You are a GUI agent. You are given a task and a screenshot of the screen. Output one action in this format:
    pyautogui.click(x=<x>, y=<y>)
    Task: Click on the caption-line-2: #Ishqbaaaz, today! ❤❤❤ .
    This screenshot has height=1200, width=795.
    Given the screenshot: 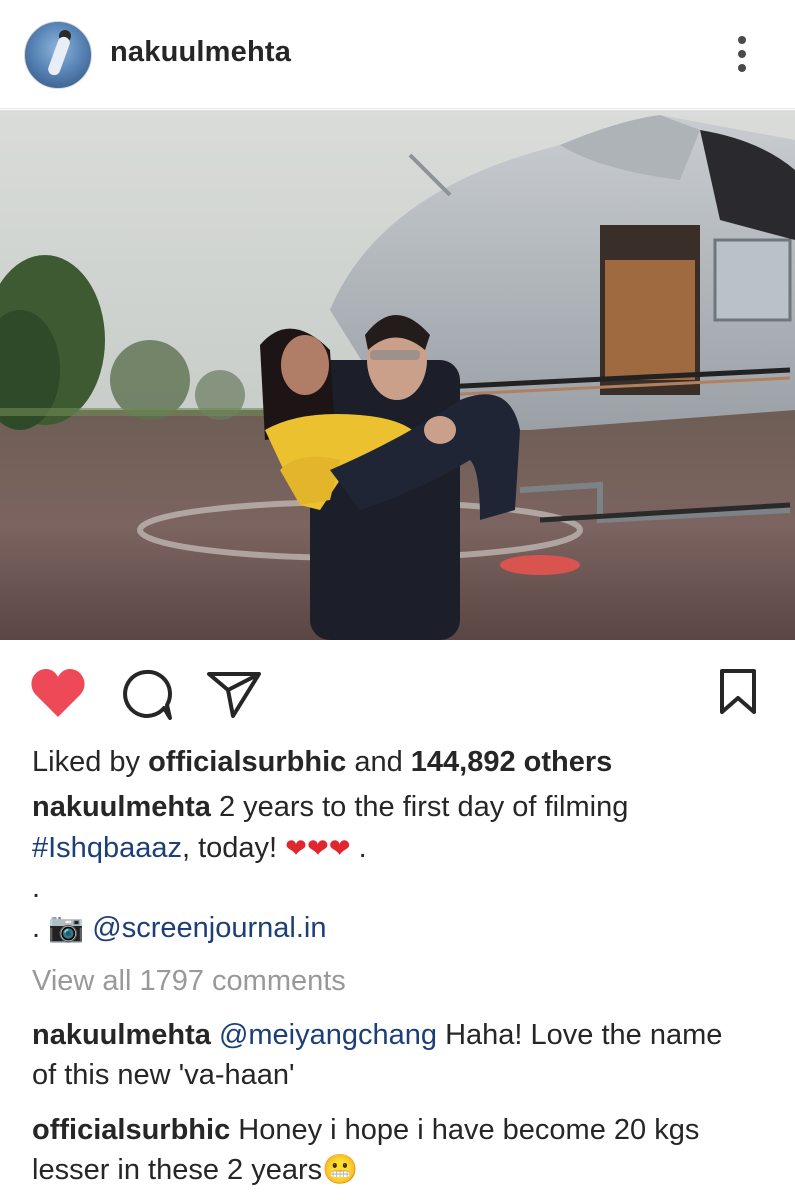 What is the action you would take?
    pyautogui.click(x=199, y=848)
    